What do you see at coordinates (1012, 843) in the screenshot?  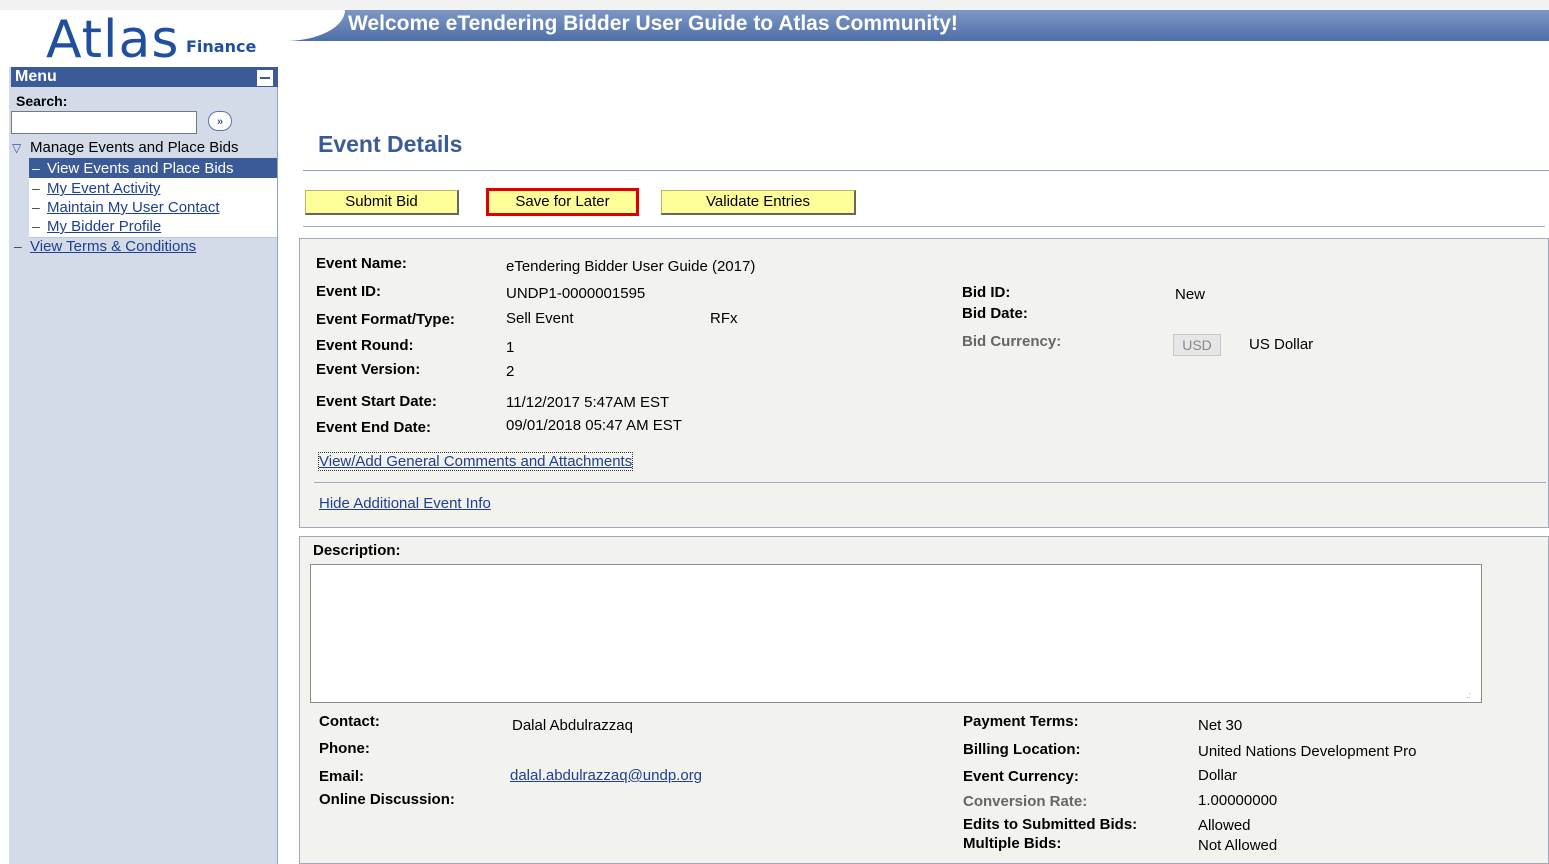 I see `multiple-bids-label: Multiple Bids:` at bounding box center [1012, 843].